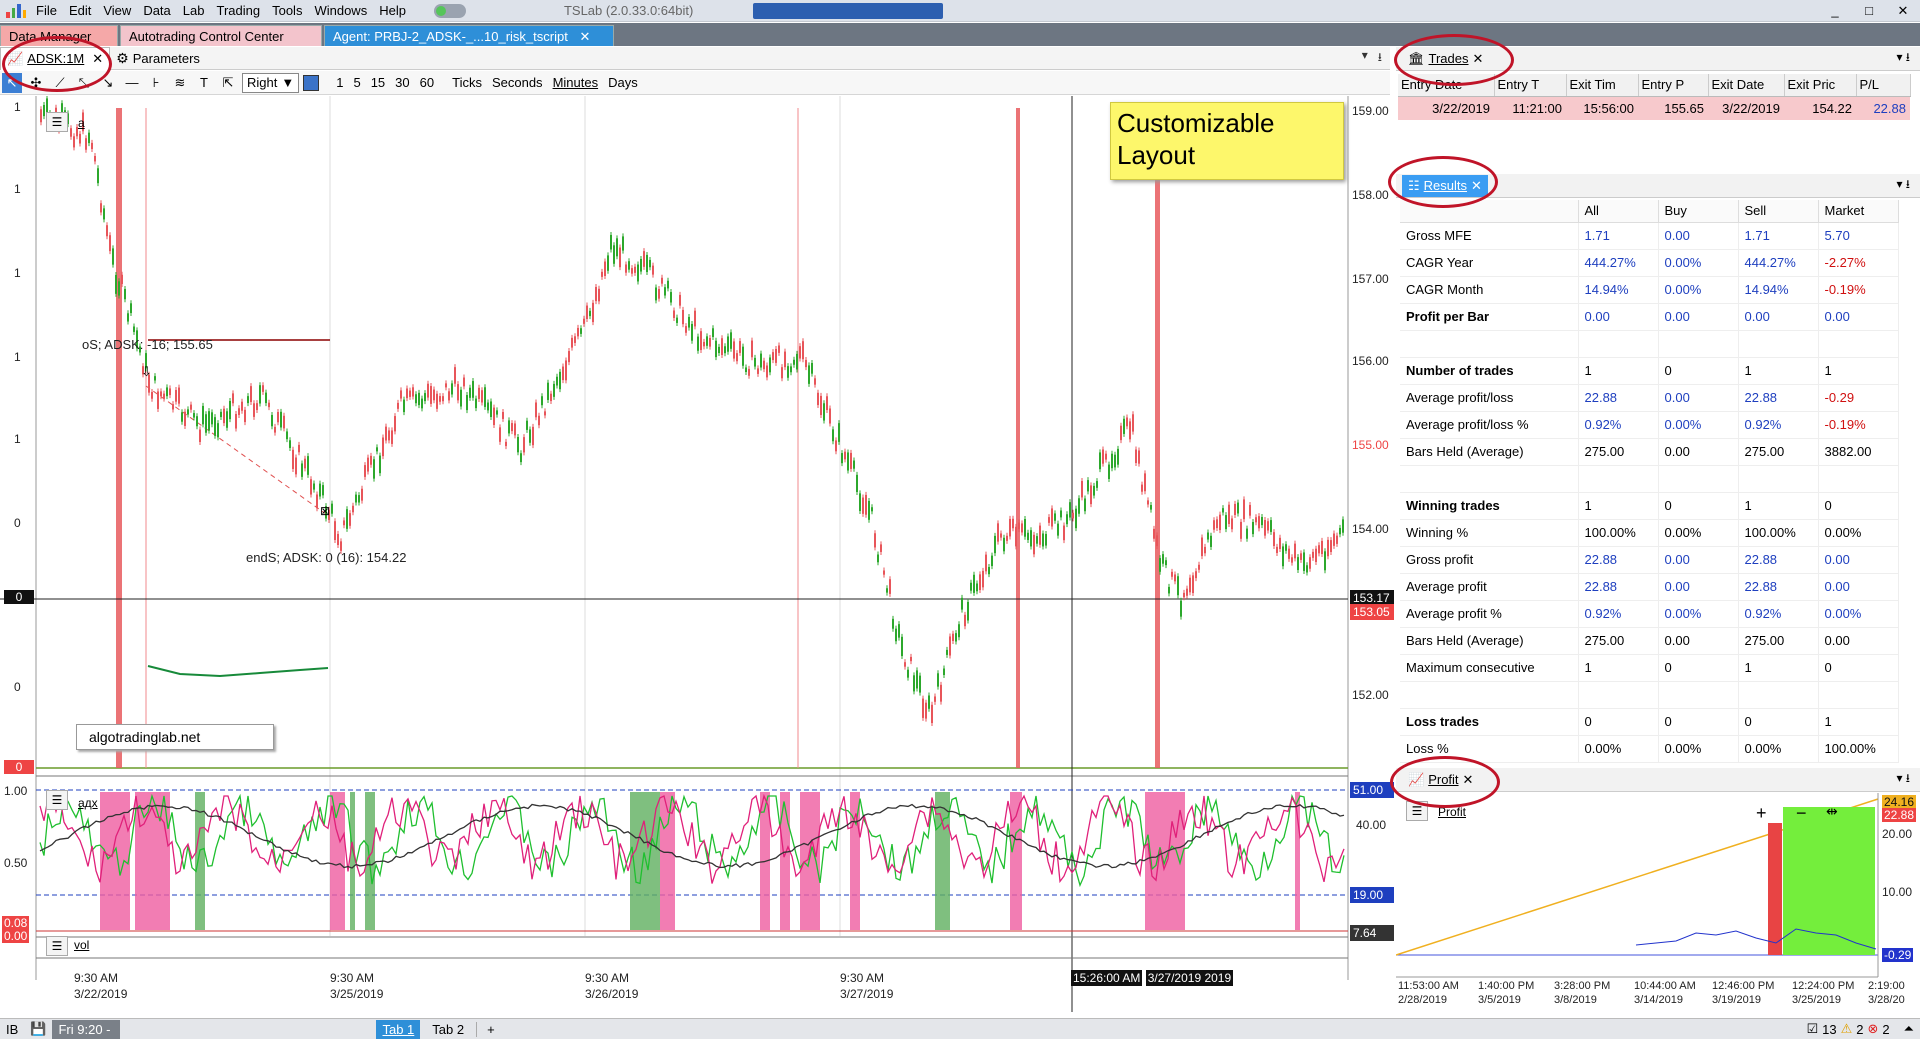 The image size is (1920, 1039). Describe the element at coordinates (1445, 185) in the screenshot. I see `tab-results: ☷ Results ✕` at that location.